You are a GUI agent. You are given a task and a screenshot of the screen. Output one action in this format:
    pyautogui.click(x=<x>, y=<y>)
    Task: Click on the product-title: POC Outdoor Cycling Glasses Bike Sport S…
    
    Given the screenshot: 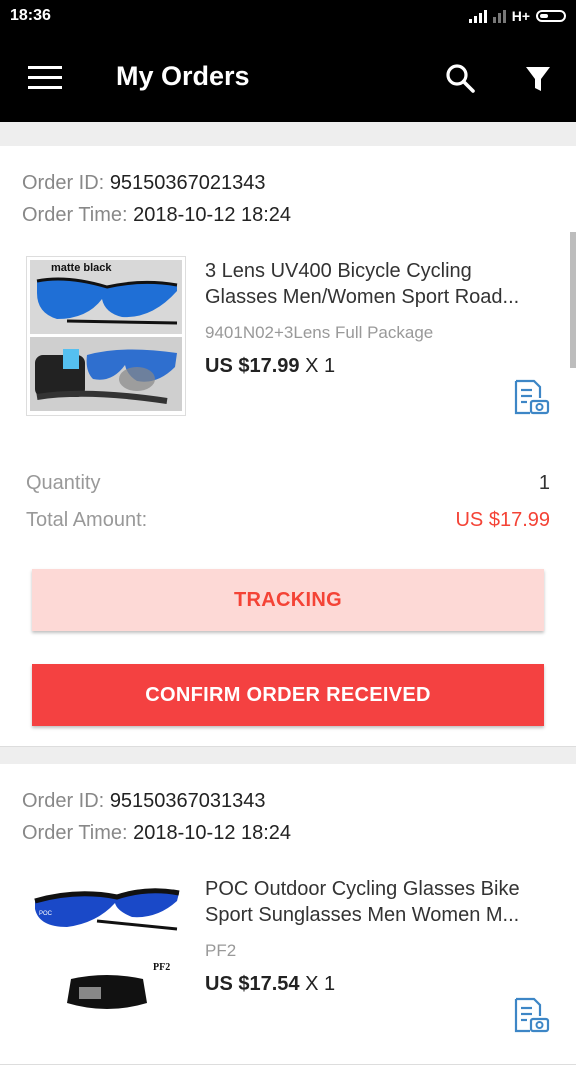 What is the action you would take?
    pyautogui.click(x=380, y=902)
    